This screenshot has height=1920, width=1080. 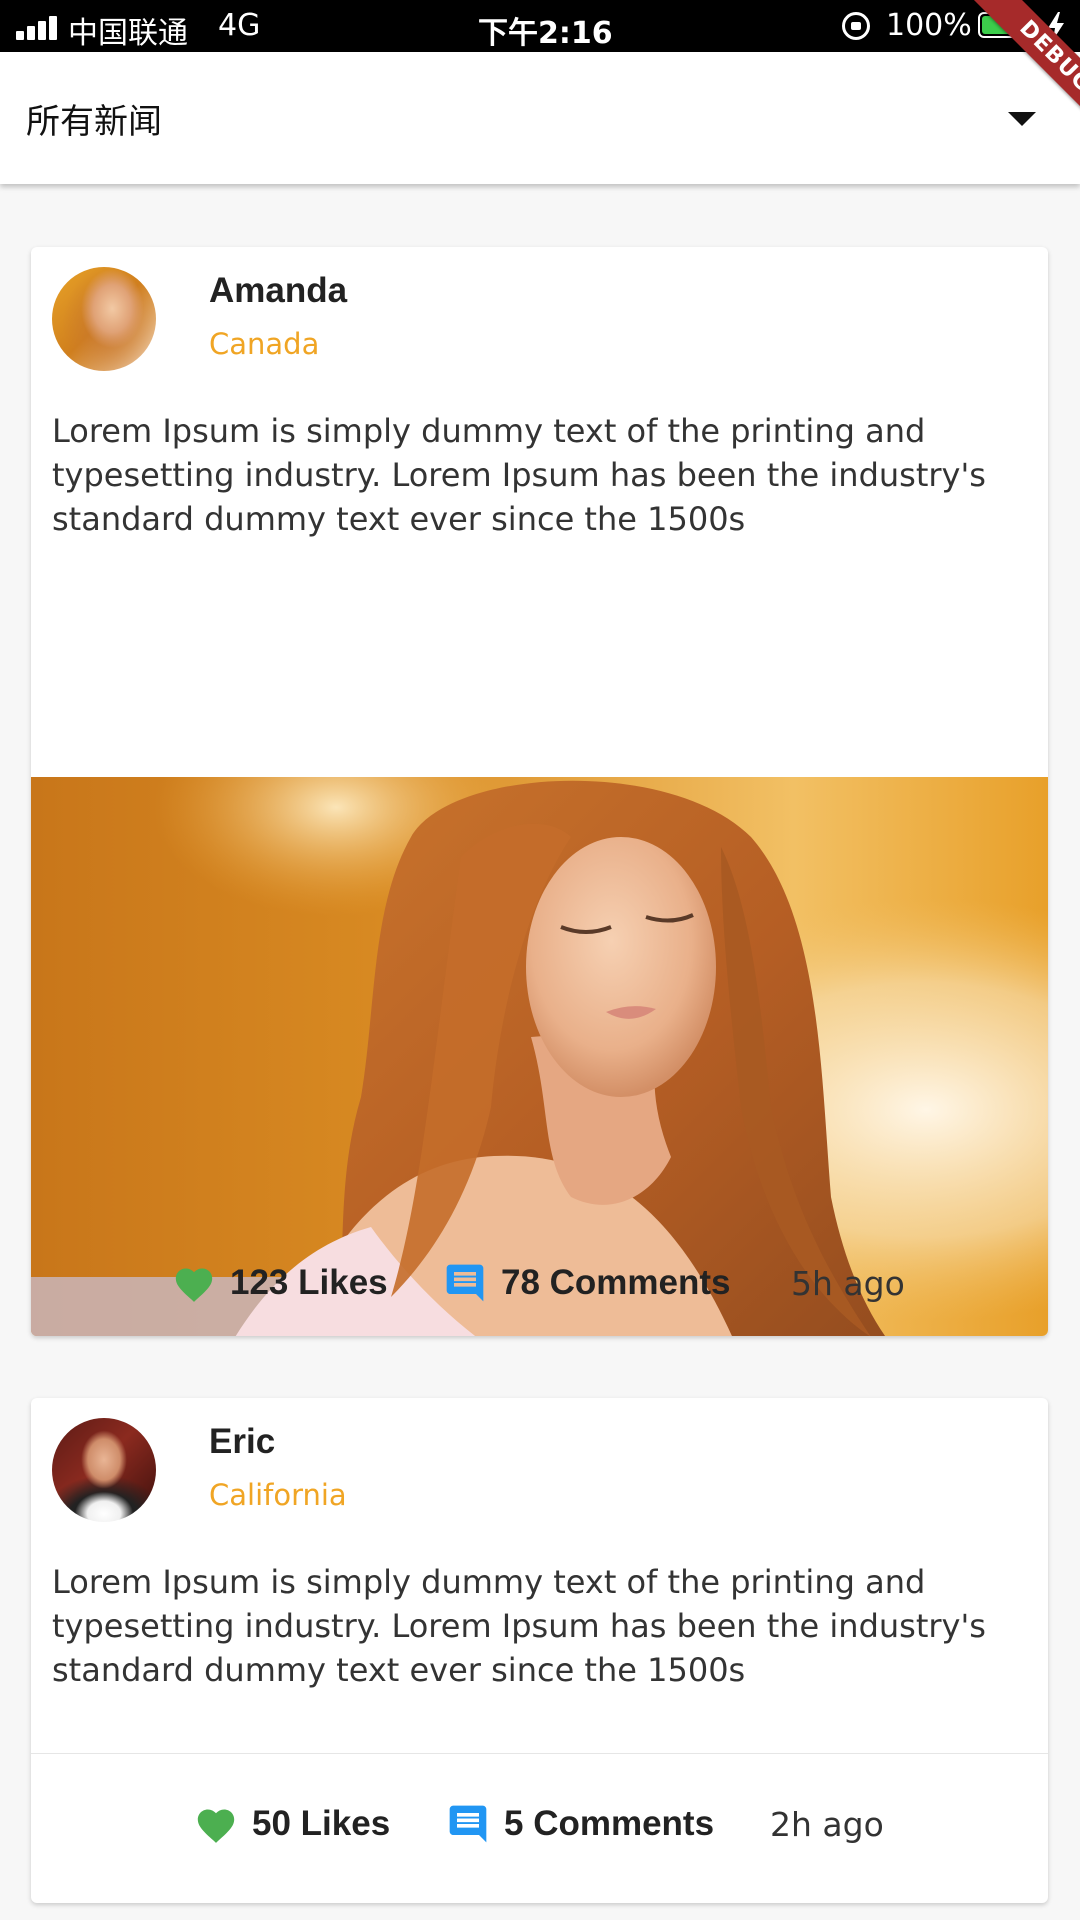 What do you see at coordinates (1022, 119) in the screenshot?
I see `dropdown-arrow-icon` at bounding box center [1022, 119].